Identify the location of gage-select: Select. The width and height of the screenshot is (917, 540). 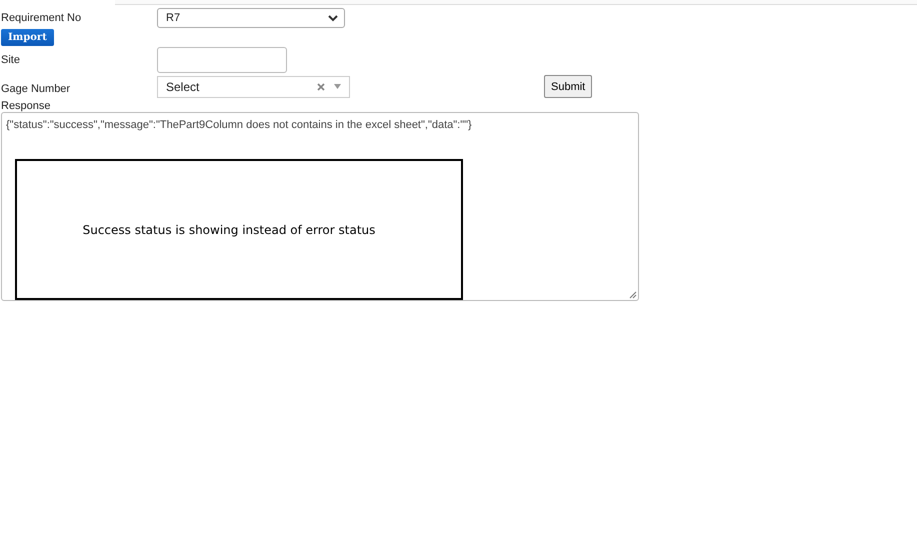
(253, 87).